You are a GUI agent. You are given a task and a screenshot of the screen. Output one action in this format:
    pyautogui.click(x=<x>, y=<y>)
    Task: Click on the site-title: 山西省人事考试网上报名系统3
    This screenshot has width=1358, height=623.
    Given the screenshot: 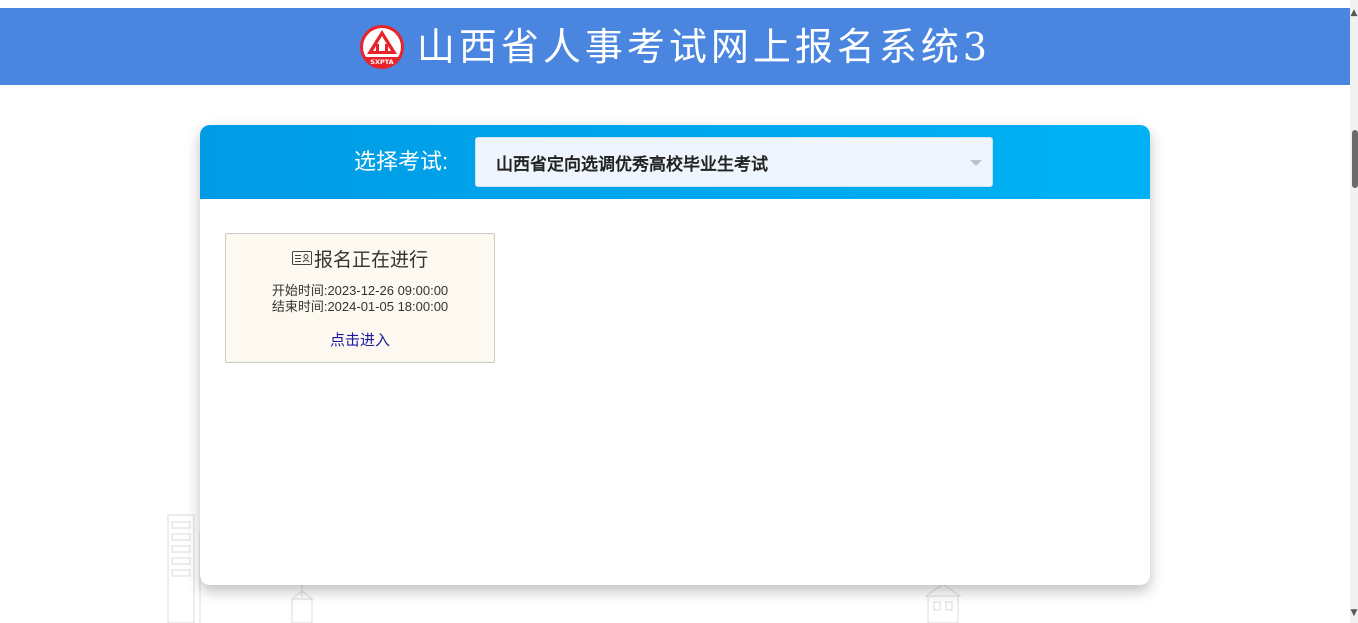 What is the action you would take?
    pyautogui.click(x=704, y=46)
    